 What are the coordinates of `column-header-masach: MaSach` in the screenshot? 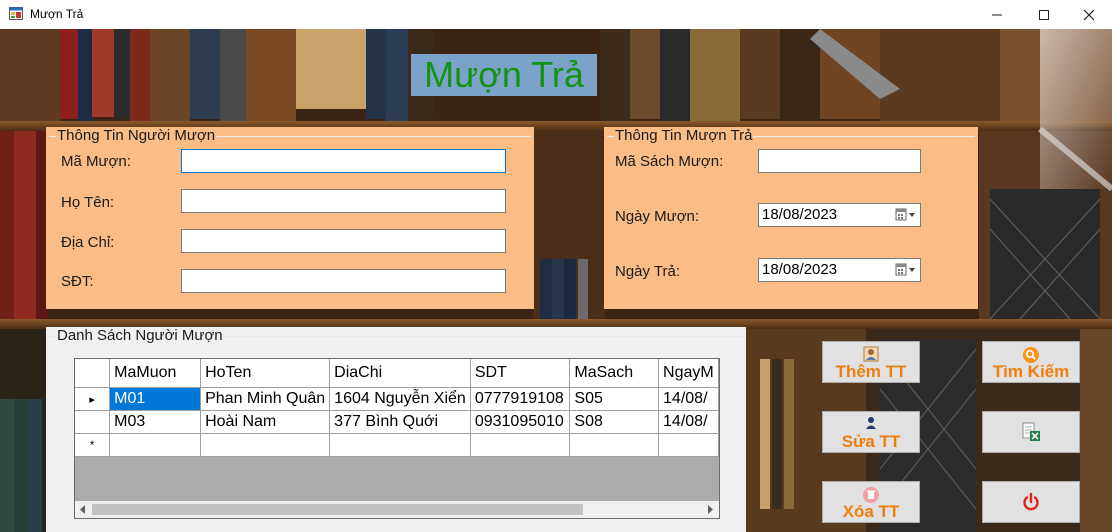 It's located at (614, 373).